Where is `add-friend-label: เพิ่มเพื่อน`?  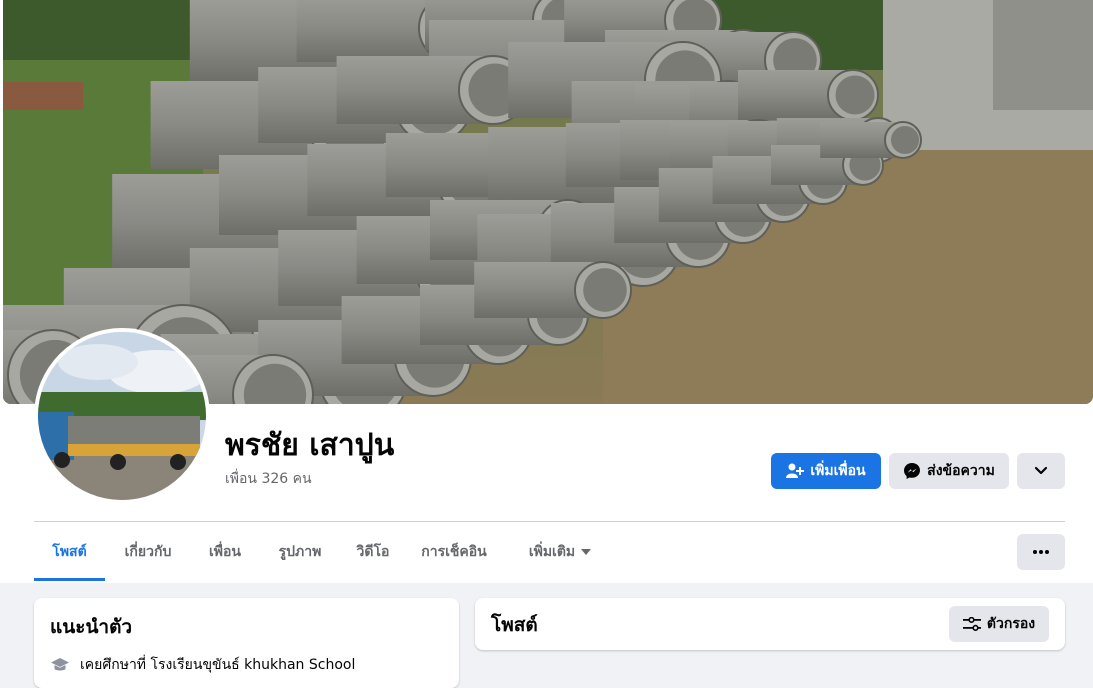 add-friend-label: เพิ่มเพื่อน is located at coordinates (838, 471).